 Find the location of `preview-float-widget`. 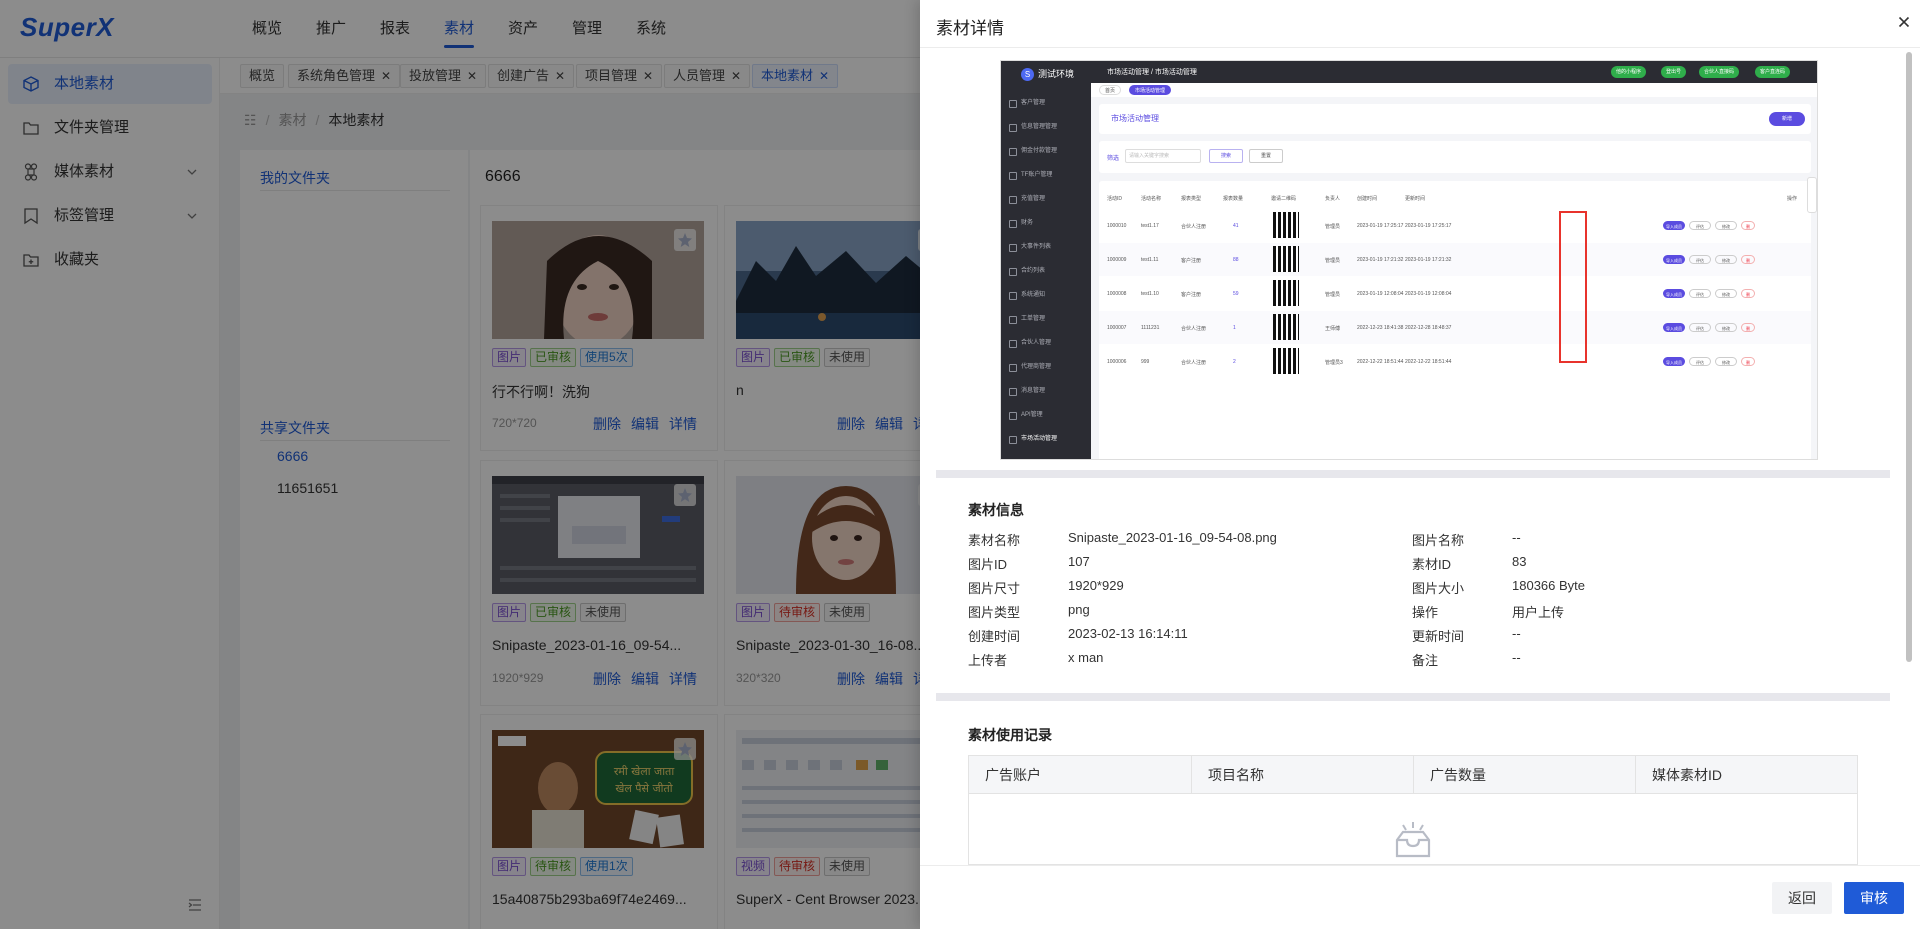

preview-float-widget is located at coordinates (1812, 195).